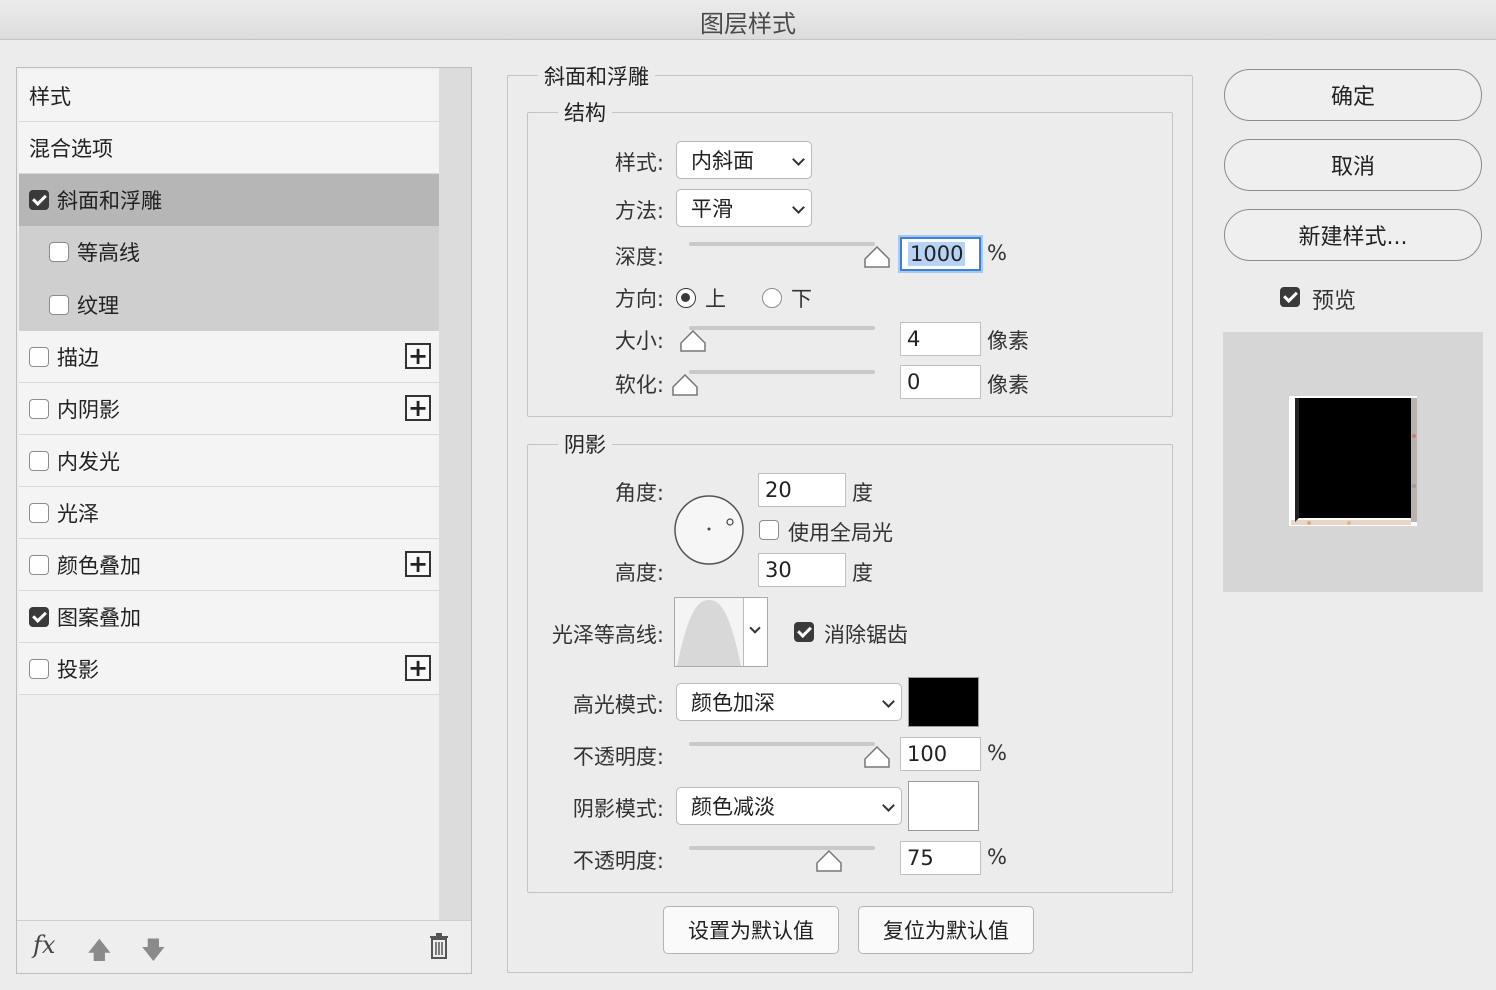 This screenshot has height=990, width=1496. What do you see at coordinates (946, 930) in the screenshot?
I see `reset-default-button: 复位为默认值` at bounding box center [946, 930].